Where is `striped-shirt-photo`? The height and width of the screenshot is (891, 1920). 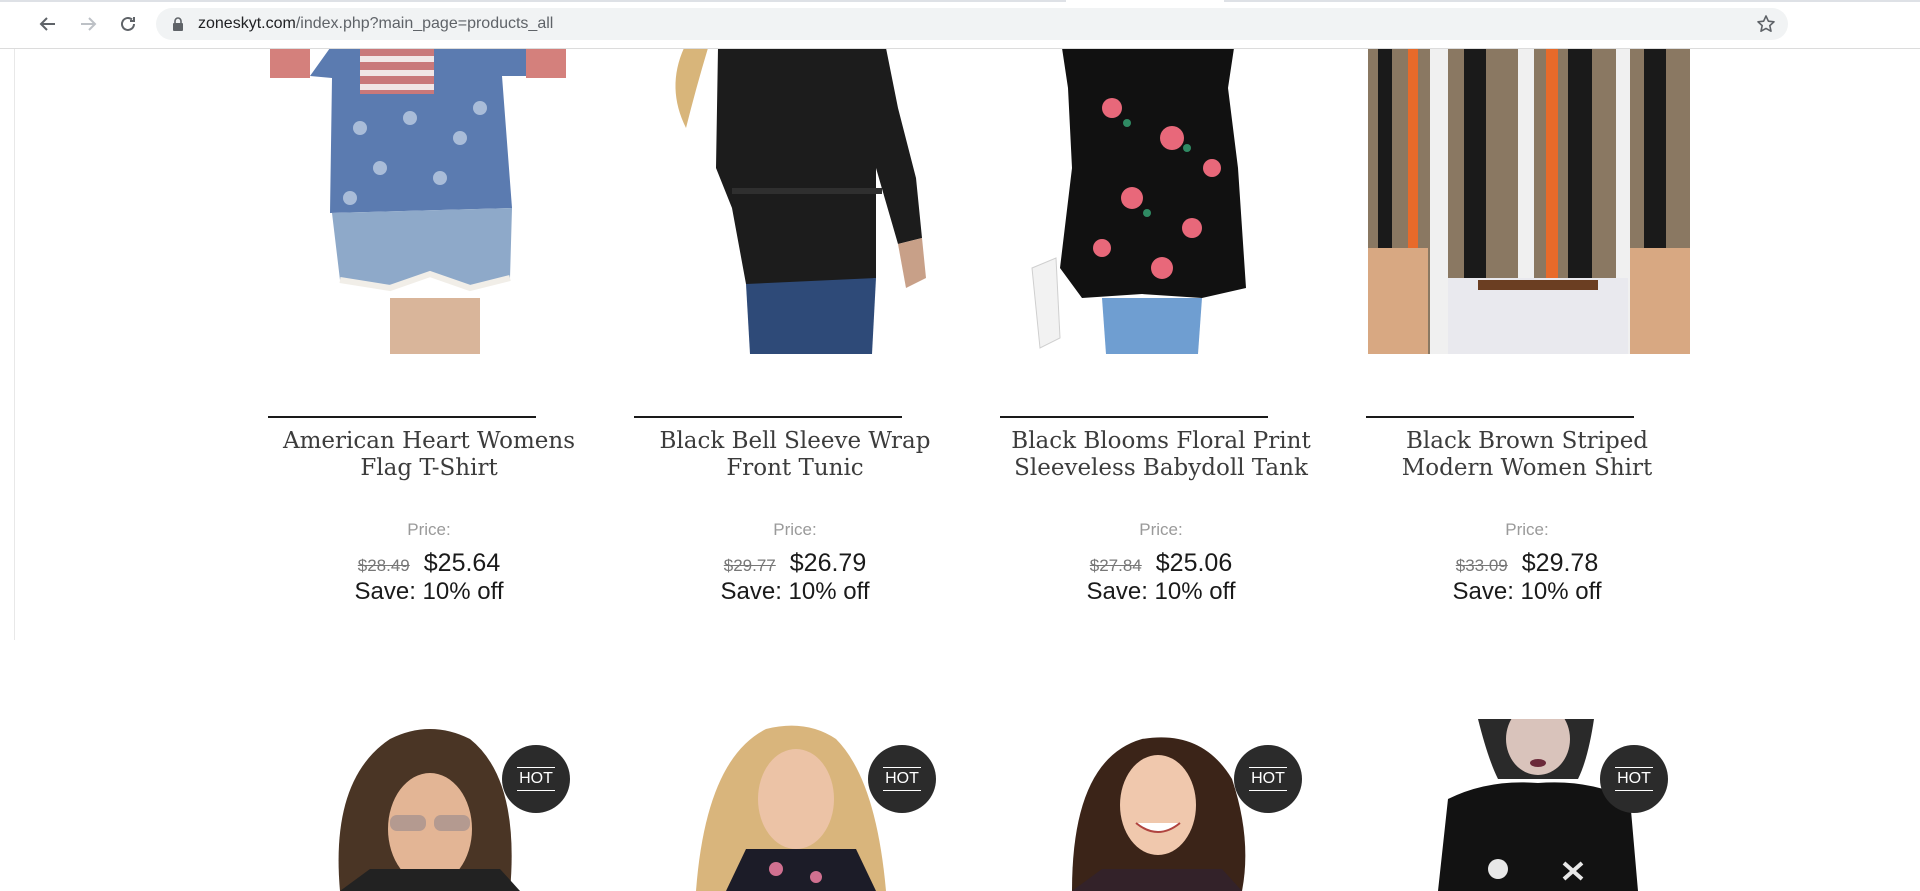 striped-shirt-photo is located at coordinates (1551, 201).